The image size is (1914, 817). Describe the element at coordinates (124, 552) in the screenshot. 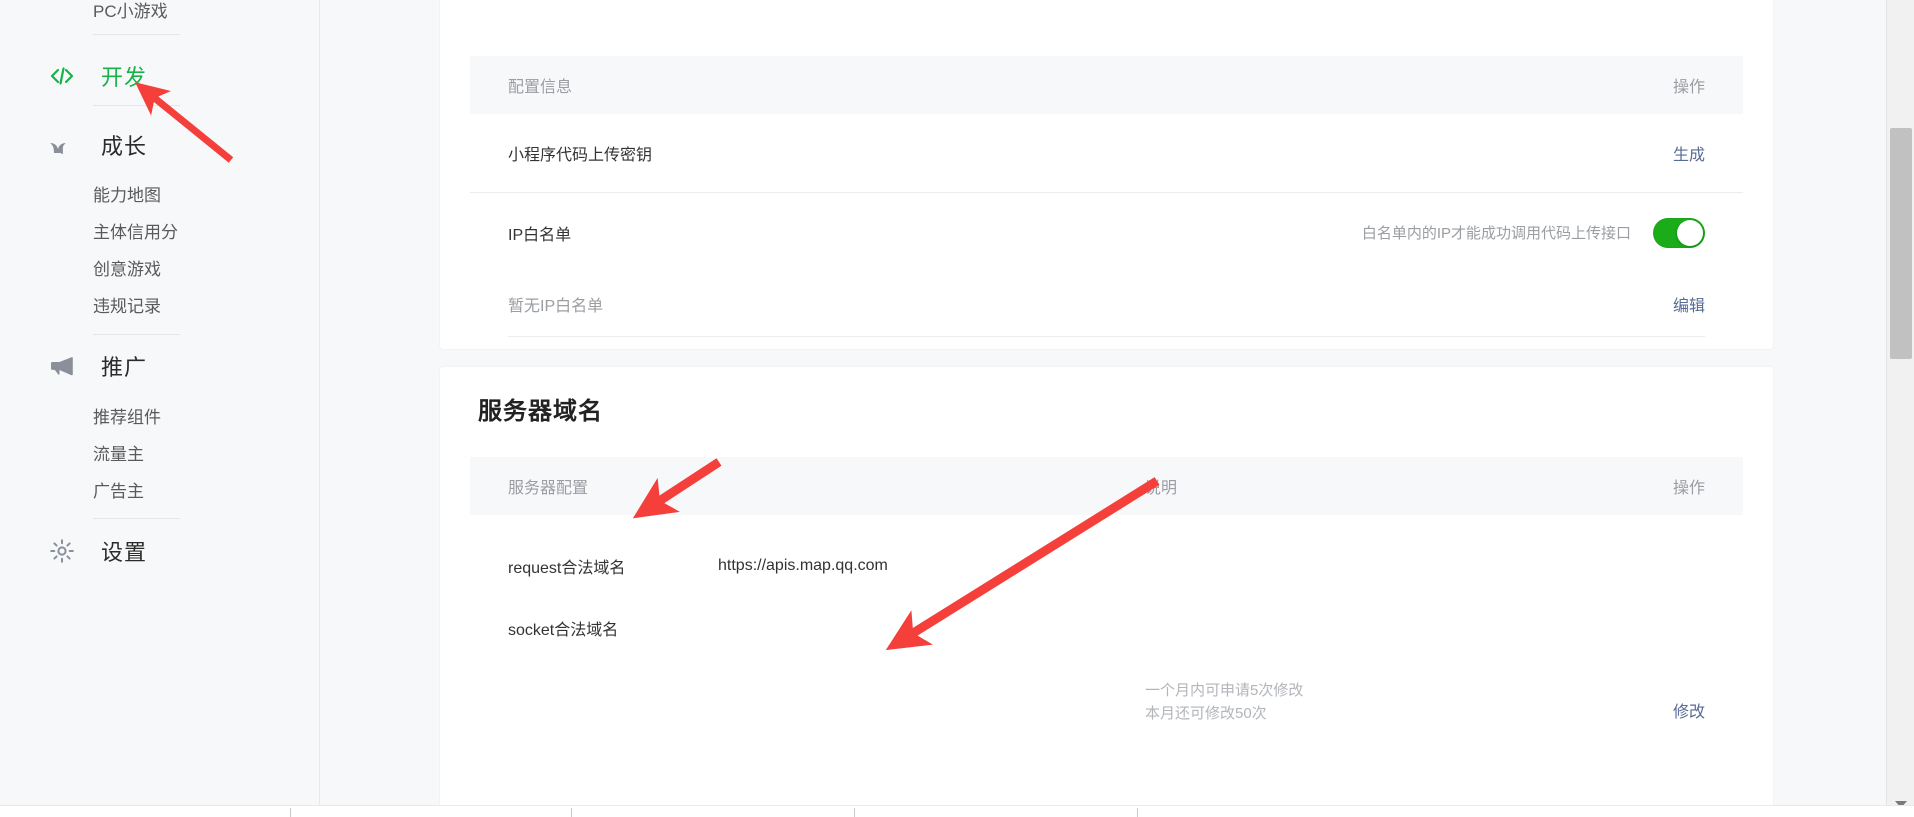

I see `sidebar-item-label: 设置` at that location.